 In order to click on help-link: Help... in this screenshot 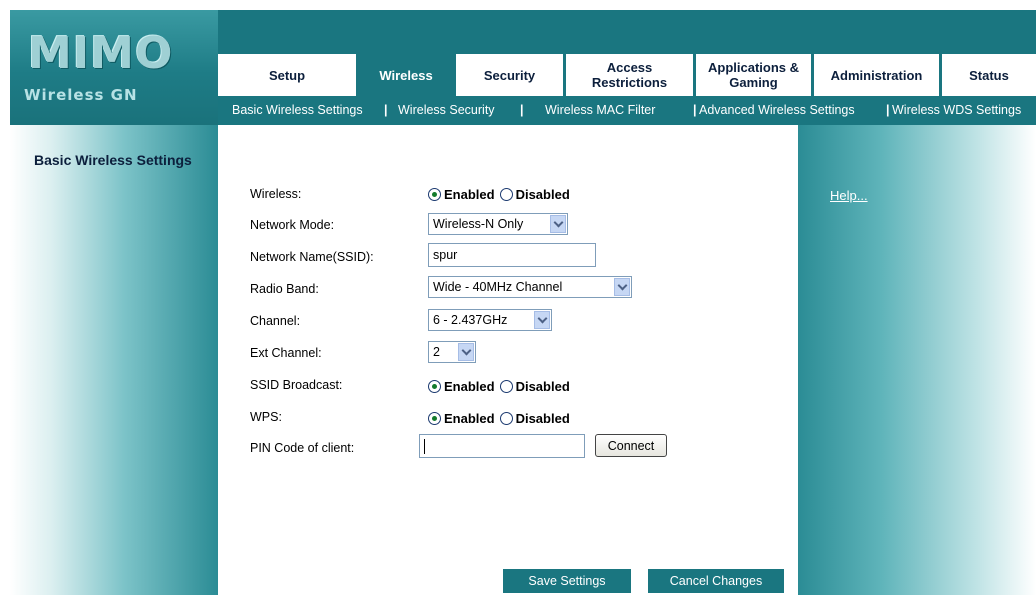, I will do `click(849, 195)`.